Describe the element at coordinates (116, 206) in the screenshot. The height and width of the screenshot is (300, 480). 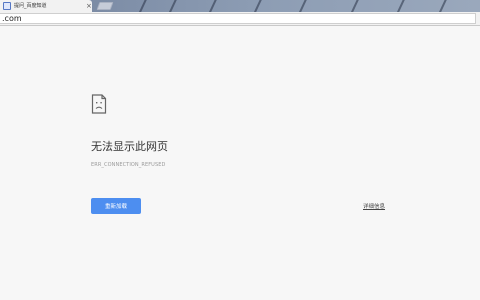
I see `reload-button: 重新加载` at that location.